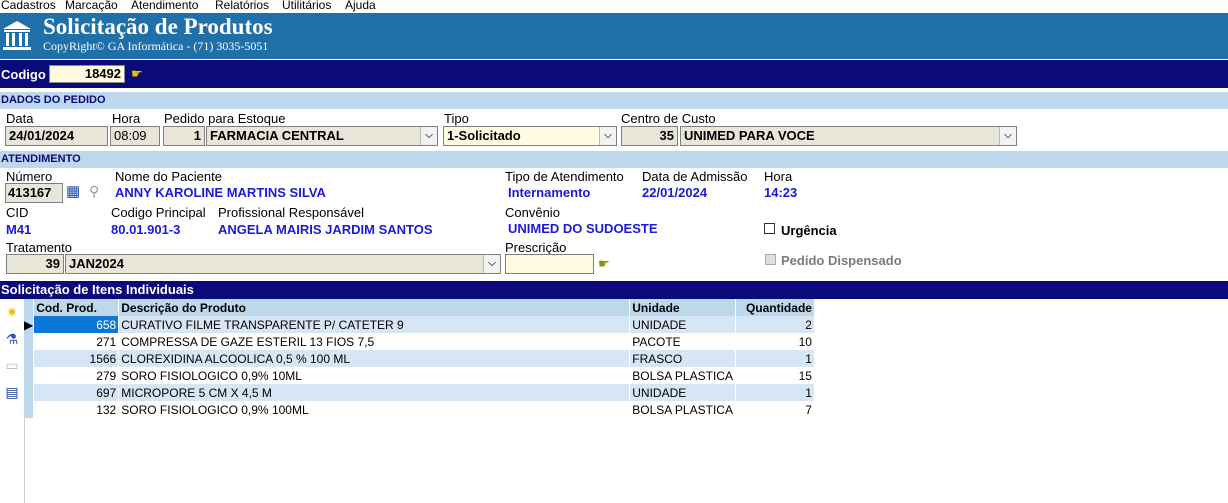  What do you see at coordinates (675, 192) in the screenshot?
I see `admissao-value: 22/01/2024` at bounding box center [675, 192].